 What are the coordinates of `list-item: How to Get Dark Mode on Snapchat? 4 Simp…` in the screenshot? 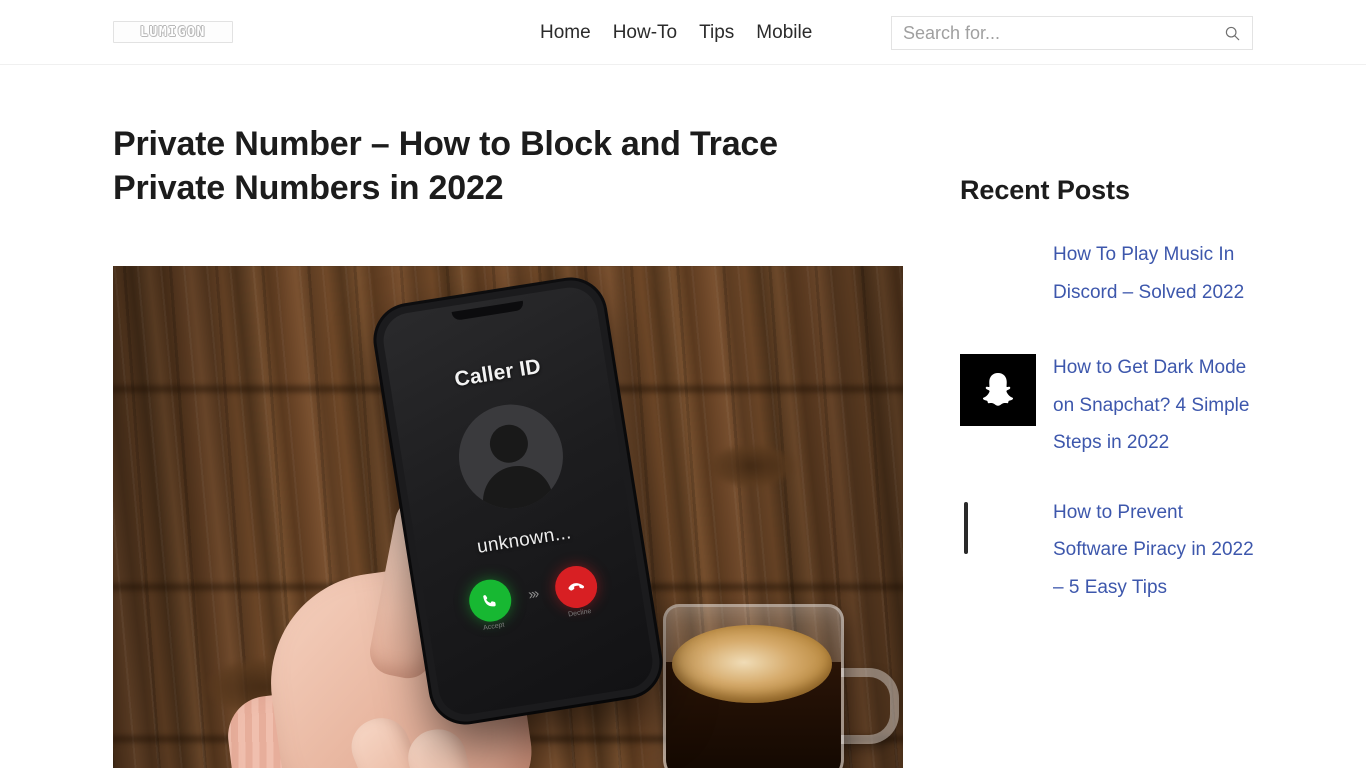 It's located at (1110, 405).